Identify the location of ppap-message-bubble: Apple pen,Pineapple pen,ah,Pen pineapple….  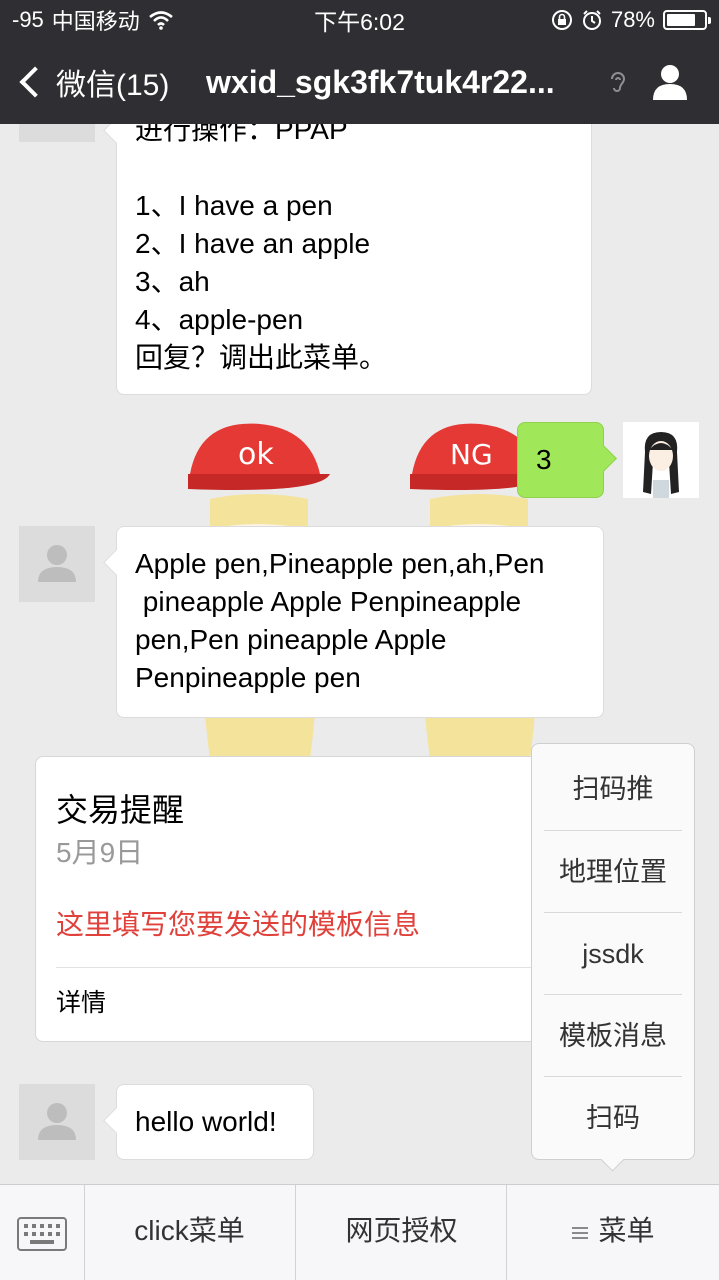
(360, 622).